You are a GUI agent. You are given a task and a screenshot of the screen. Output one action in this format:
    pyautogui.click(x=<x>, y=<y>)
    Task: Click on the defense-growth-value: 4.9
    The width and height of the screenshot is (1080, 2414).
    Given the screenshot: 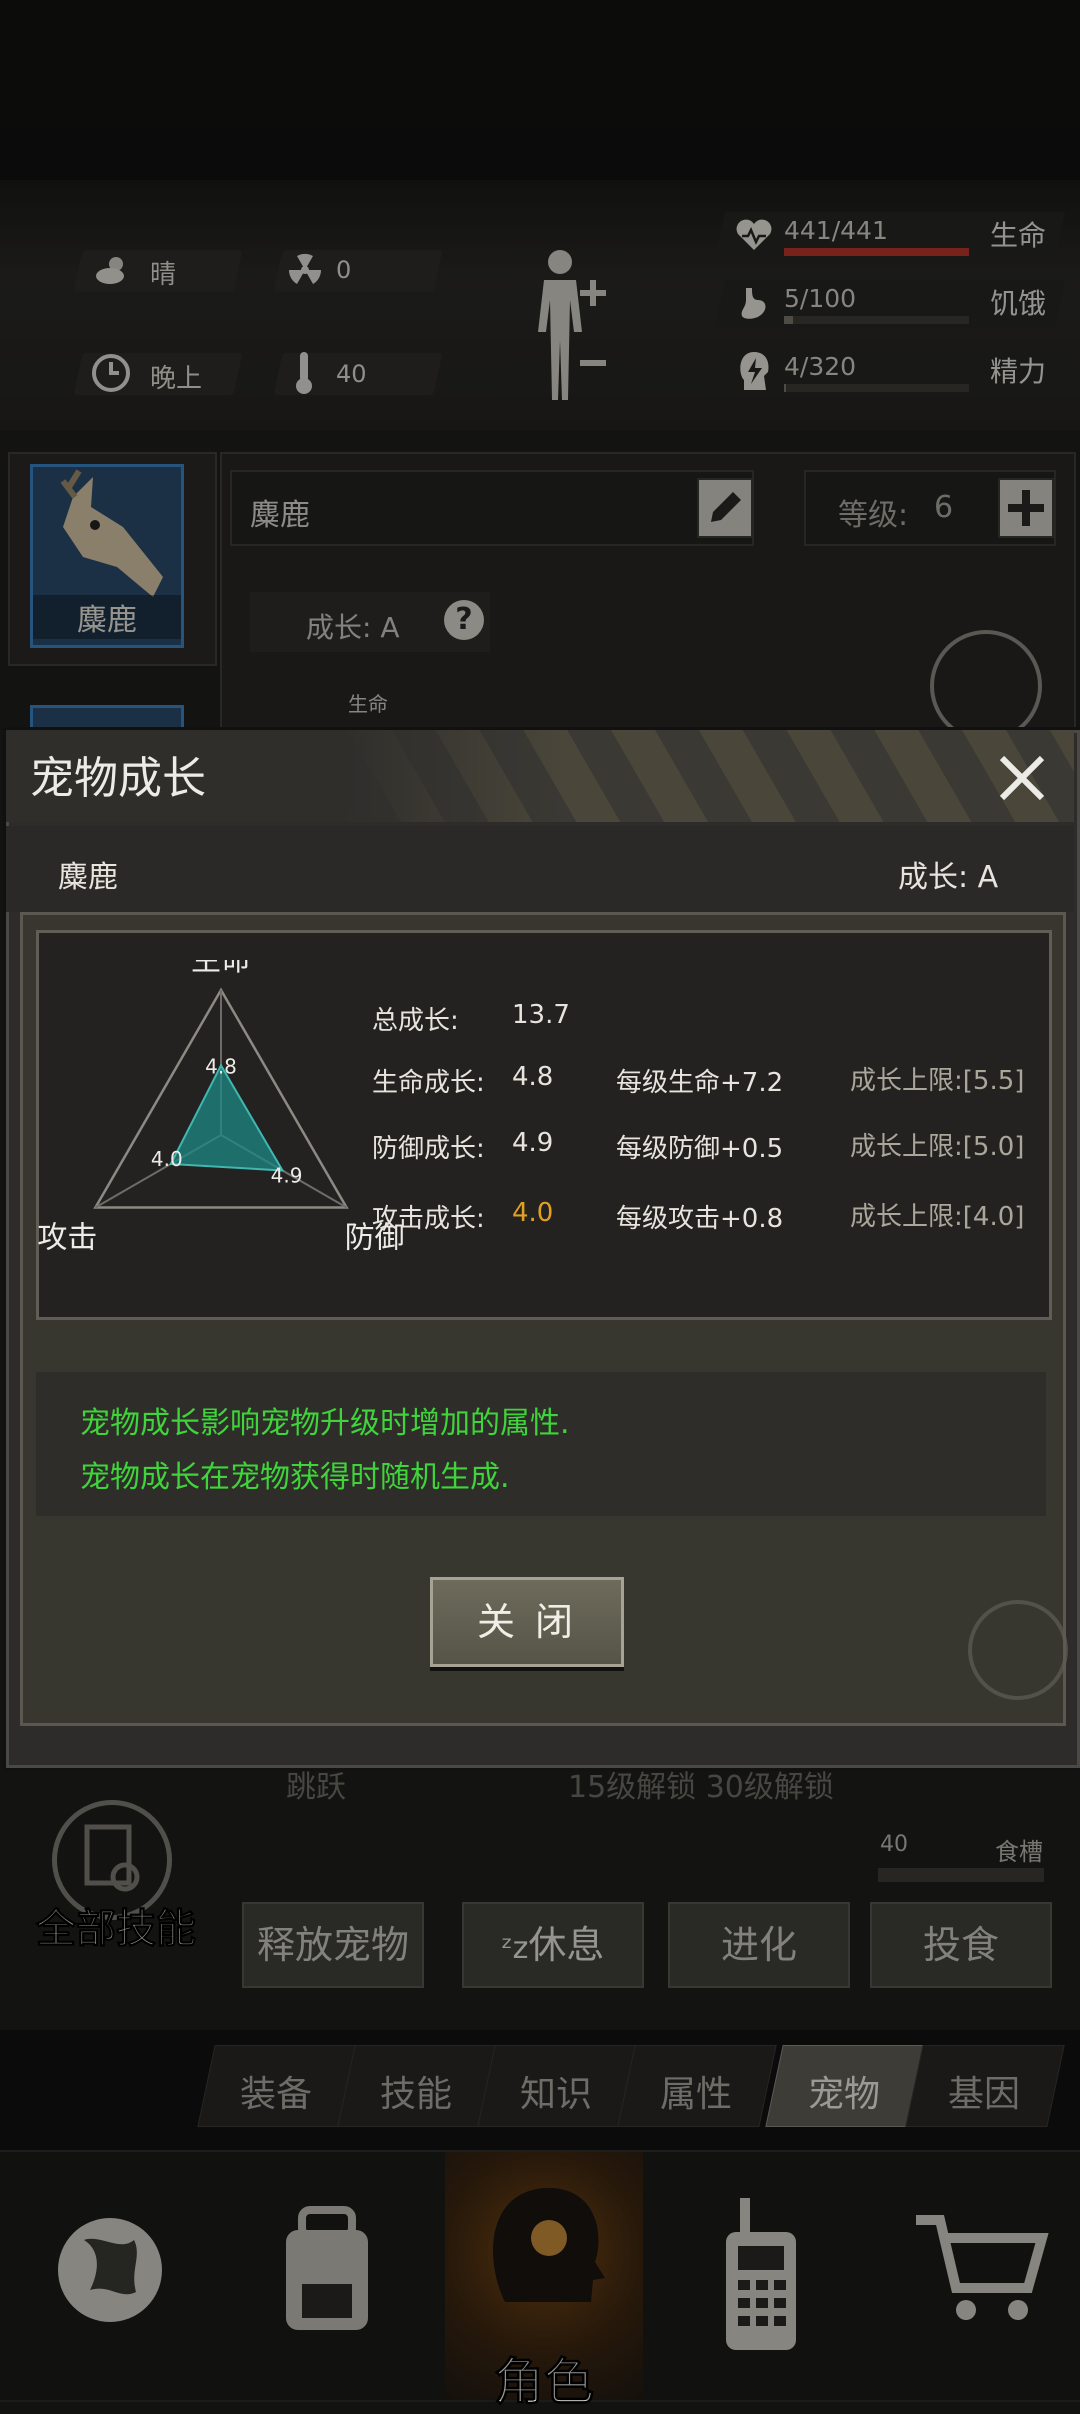 What is the action you would take?
    pyautogui.click(x=533, y=1143)
    